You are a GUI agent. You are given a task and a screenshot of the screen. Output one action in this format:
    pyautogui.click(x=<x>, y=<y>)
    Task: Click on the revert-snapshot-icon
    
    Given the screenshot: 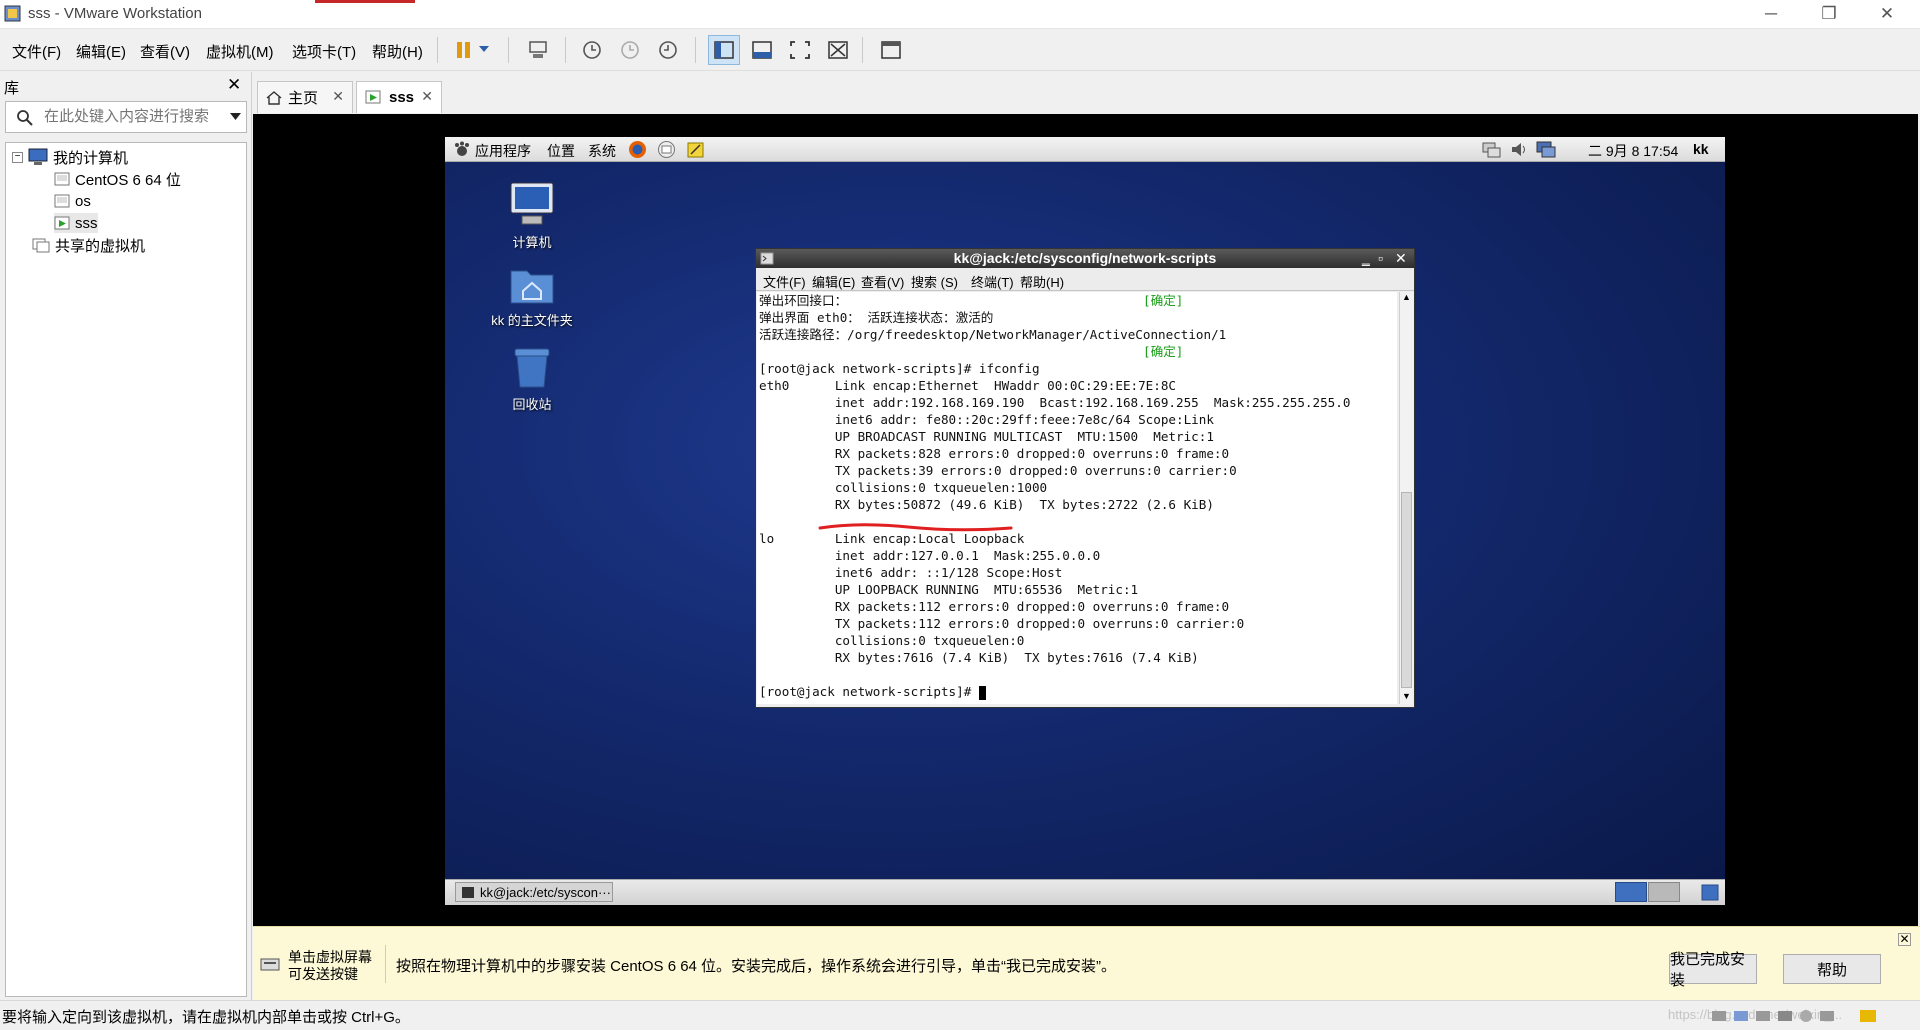 What is the action you would take?
    pyautogui.click(x=630, y=50)
    